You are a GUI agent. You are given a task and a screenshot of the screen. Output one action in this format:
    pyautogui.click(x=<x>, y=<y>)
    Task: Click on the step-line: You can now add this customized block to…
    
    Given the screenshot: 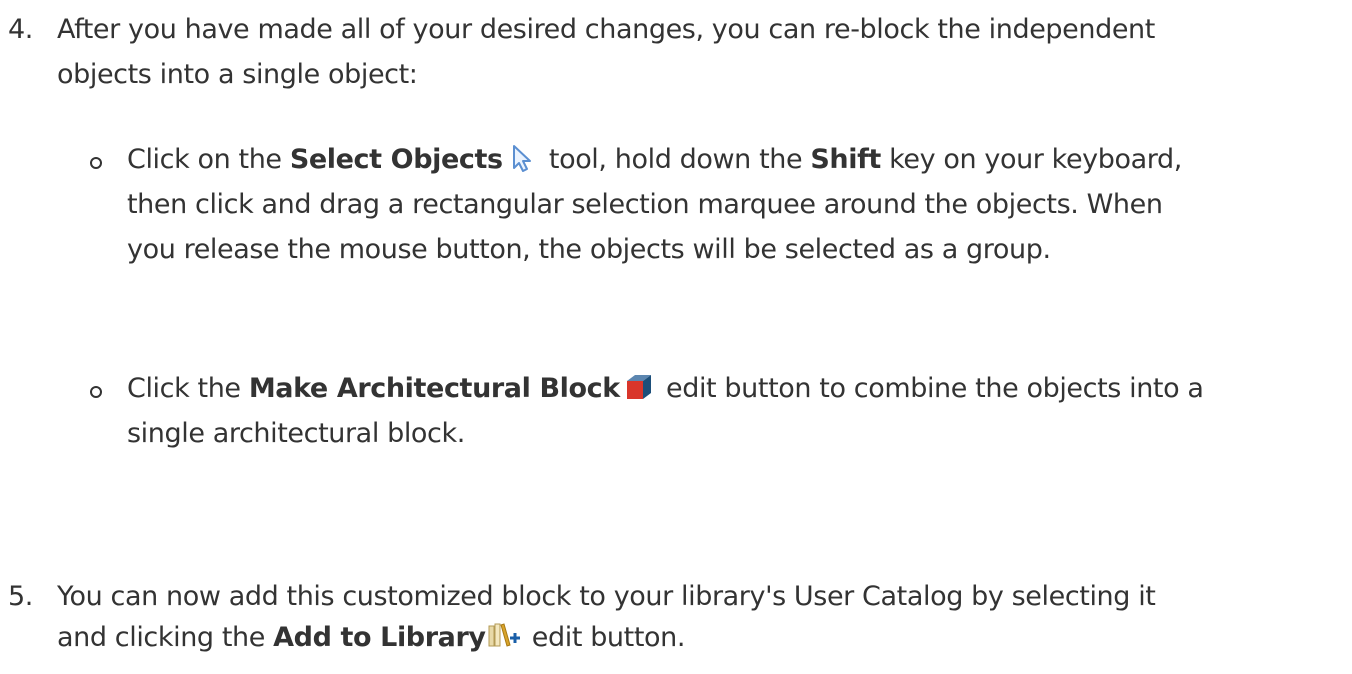 What is the action you would take?
    pyautogui.click(x=606, y=596)
    